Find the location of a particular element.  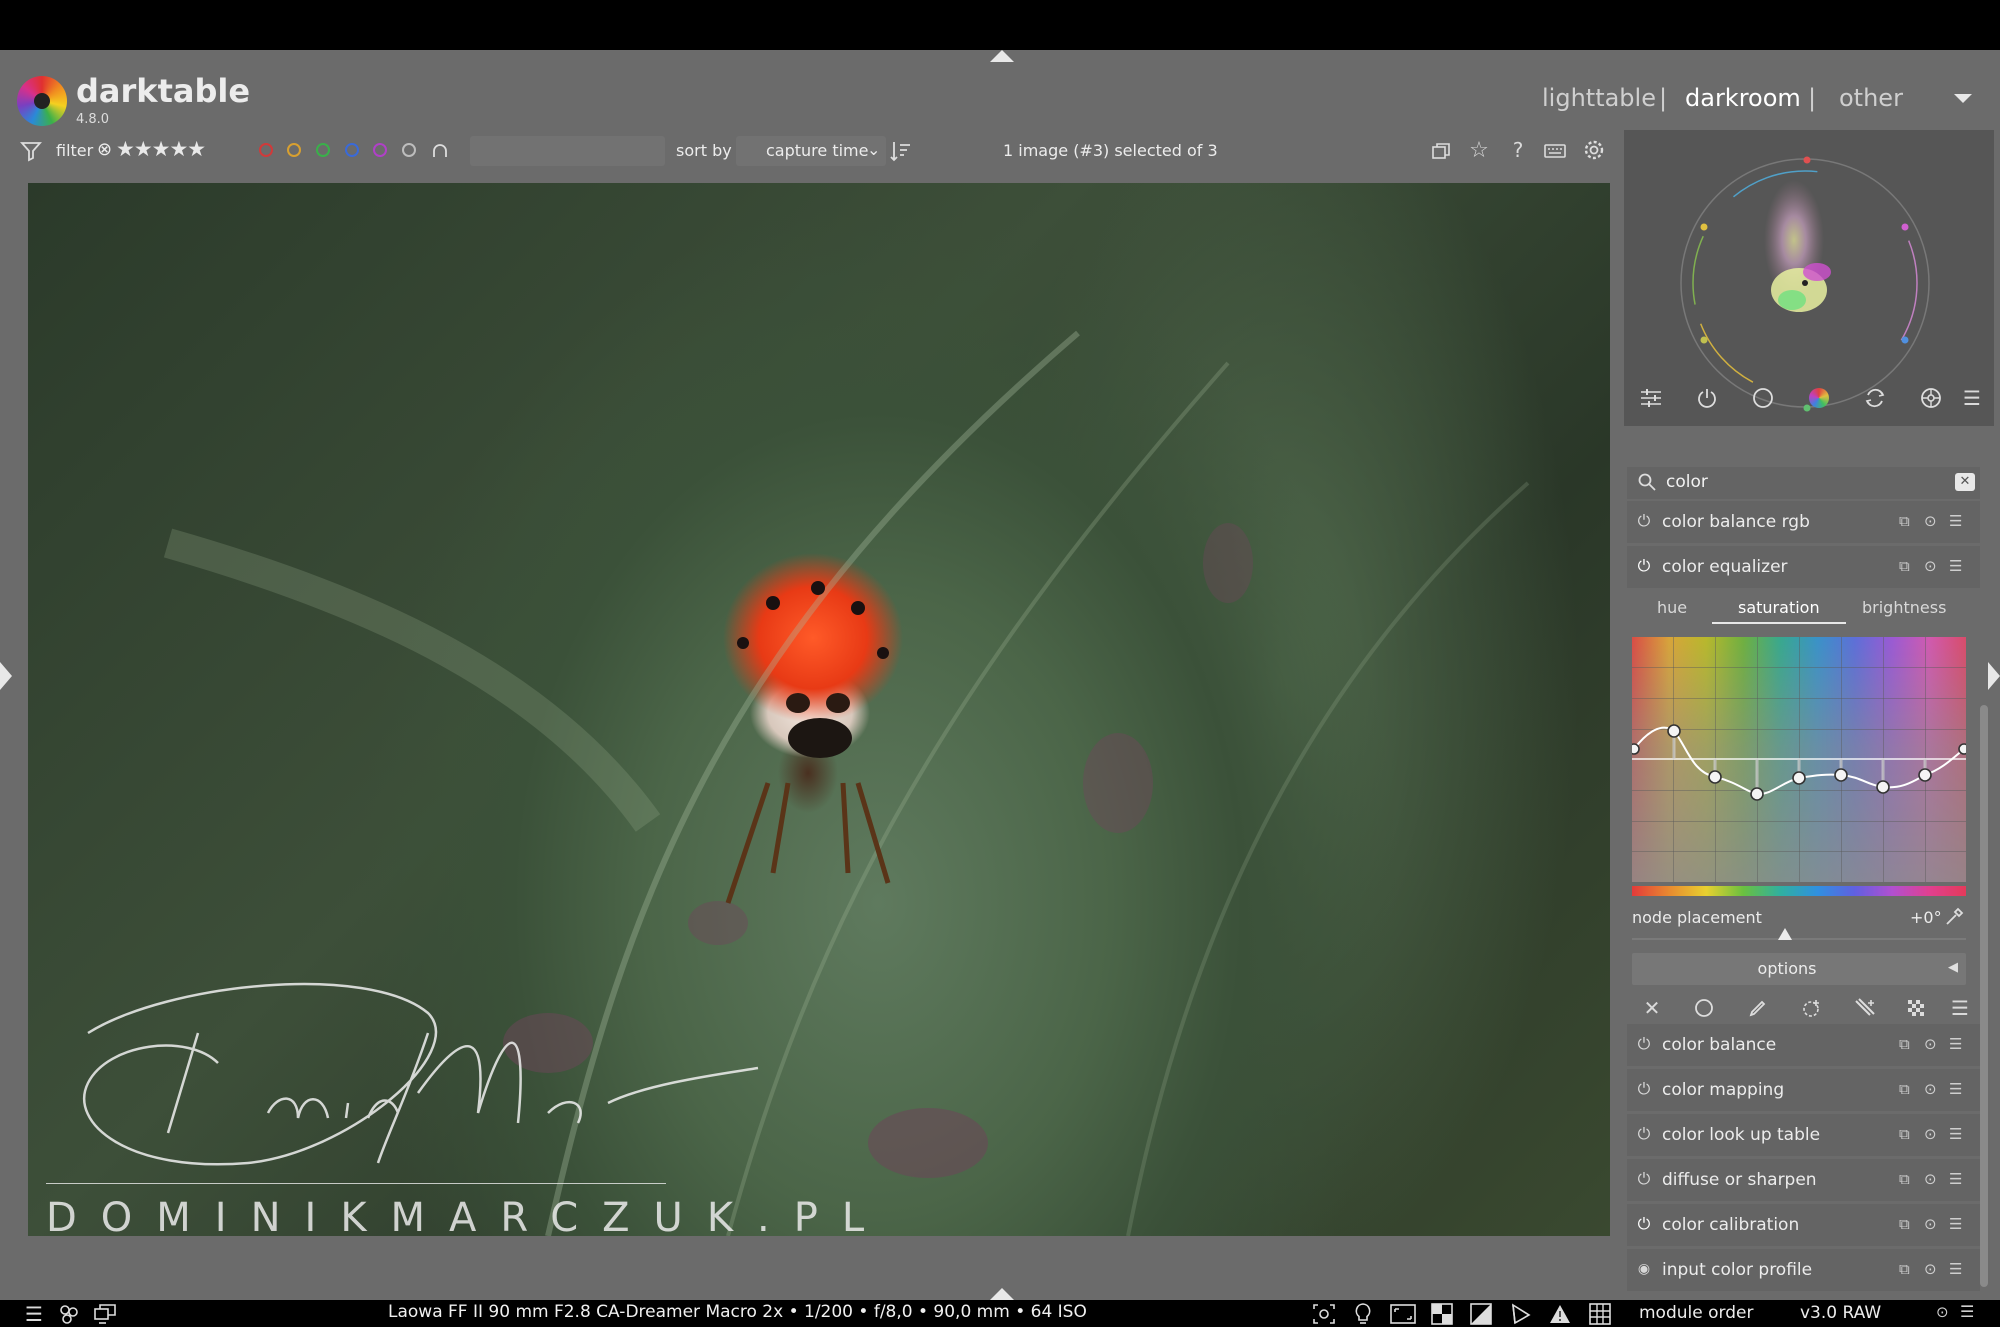

view-other: other is located at coordinates (1871, 98).